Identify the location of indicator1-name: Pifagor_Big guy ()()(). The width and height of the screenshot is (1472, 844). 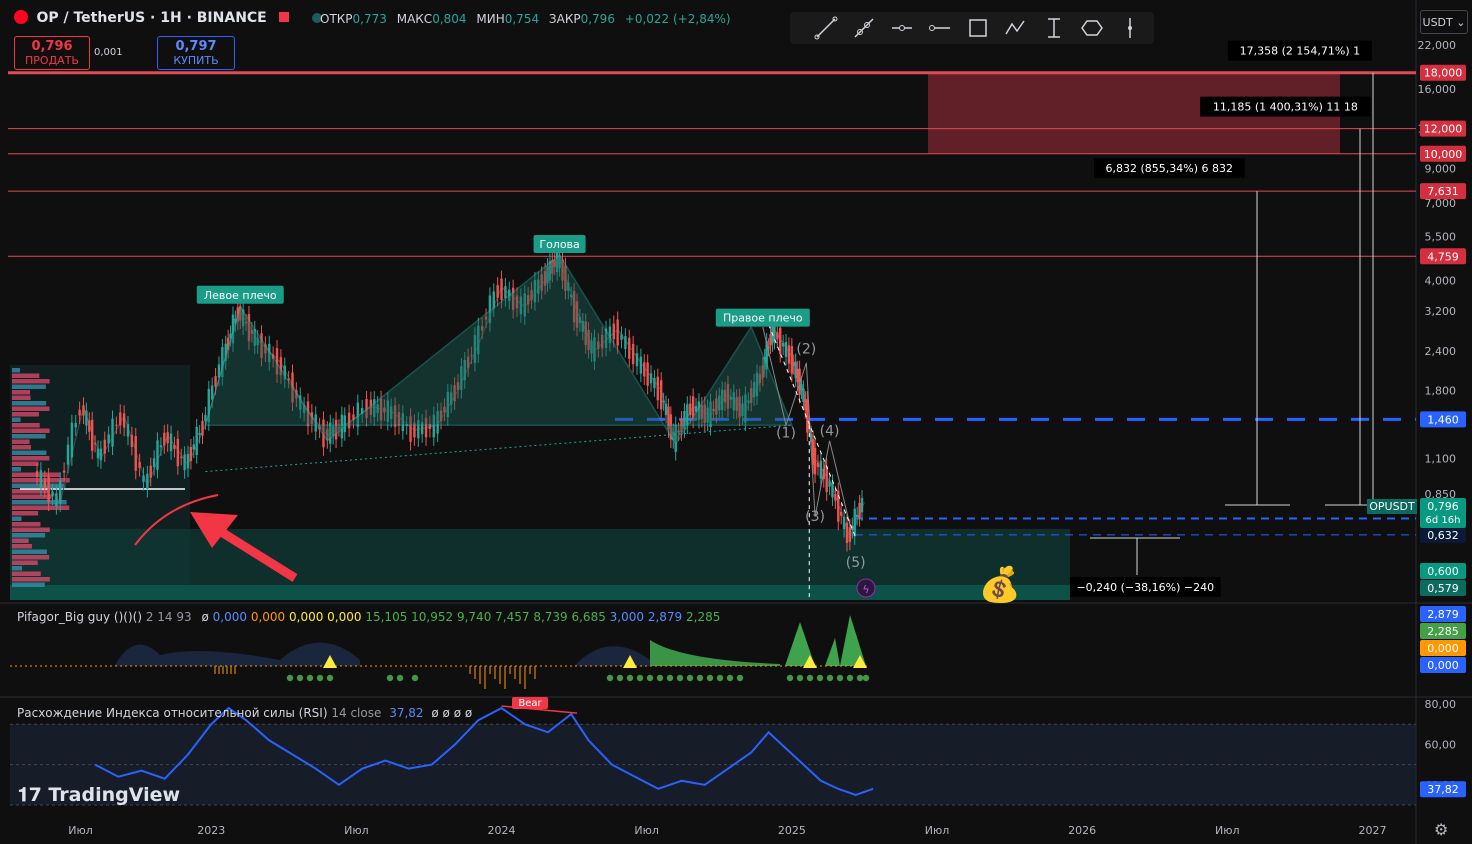
(80, 617).